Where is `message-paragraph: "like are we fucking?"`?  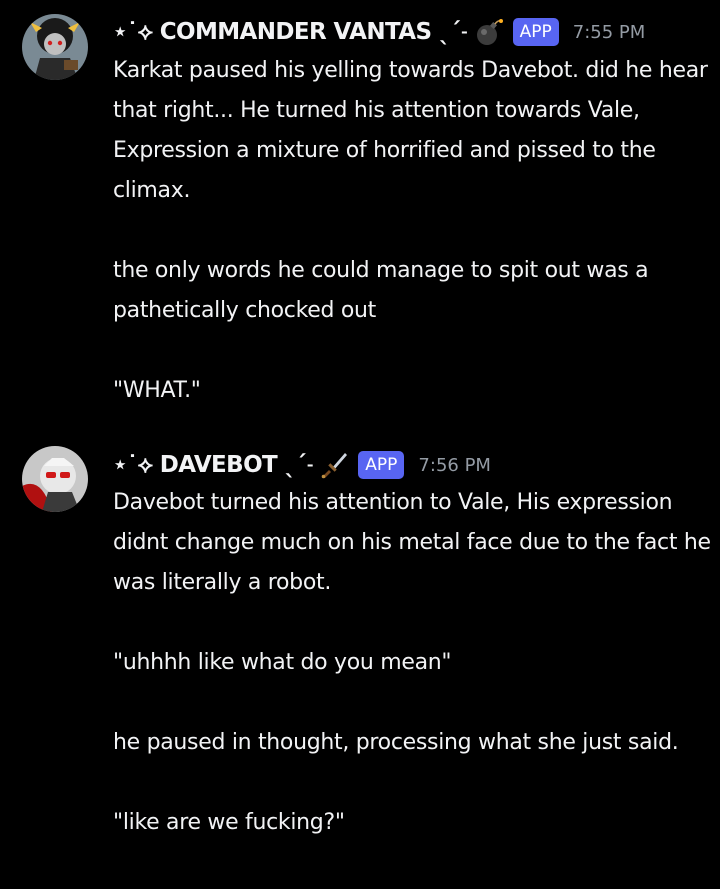 message-paragraph: "like are we fucking?" is located at coordinates (229, 822).